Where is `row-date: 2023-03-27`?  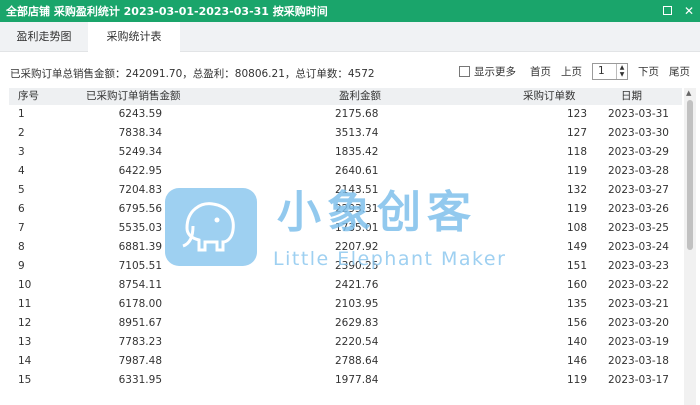
row-date: 2023-03-27 is located at coordinates (638, 190).